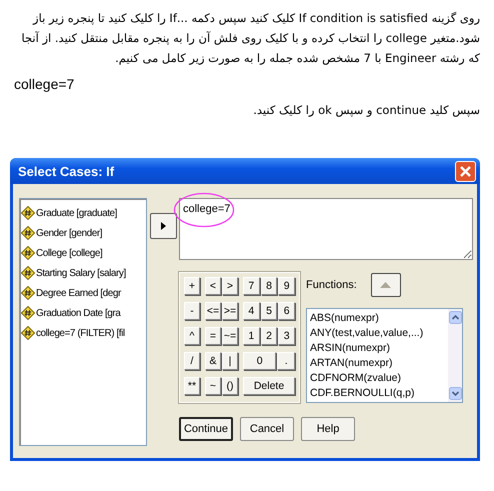 The image size is (494, 491). Describe the element at coordinates (192, 361) in the screenshot. I see `keypad-key: /` at that location.